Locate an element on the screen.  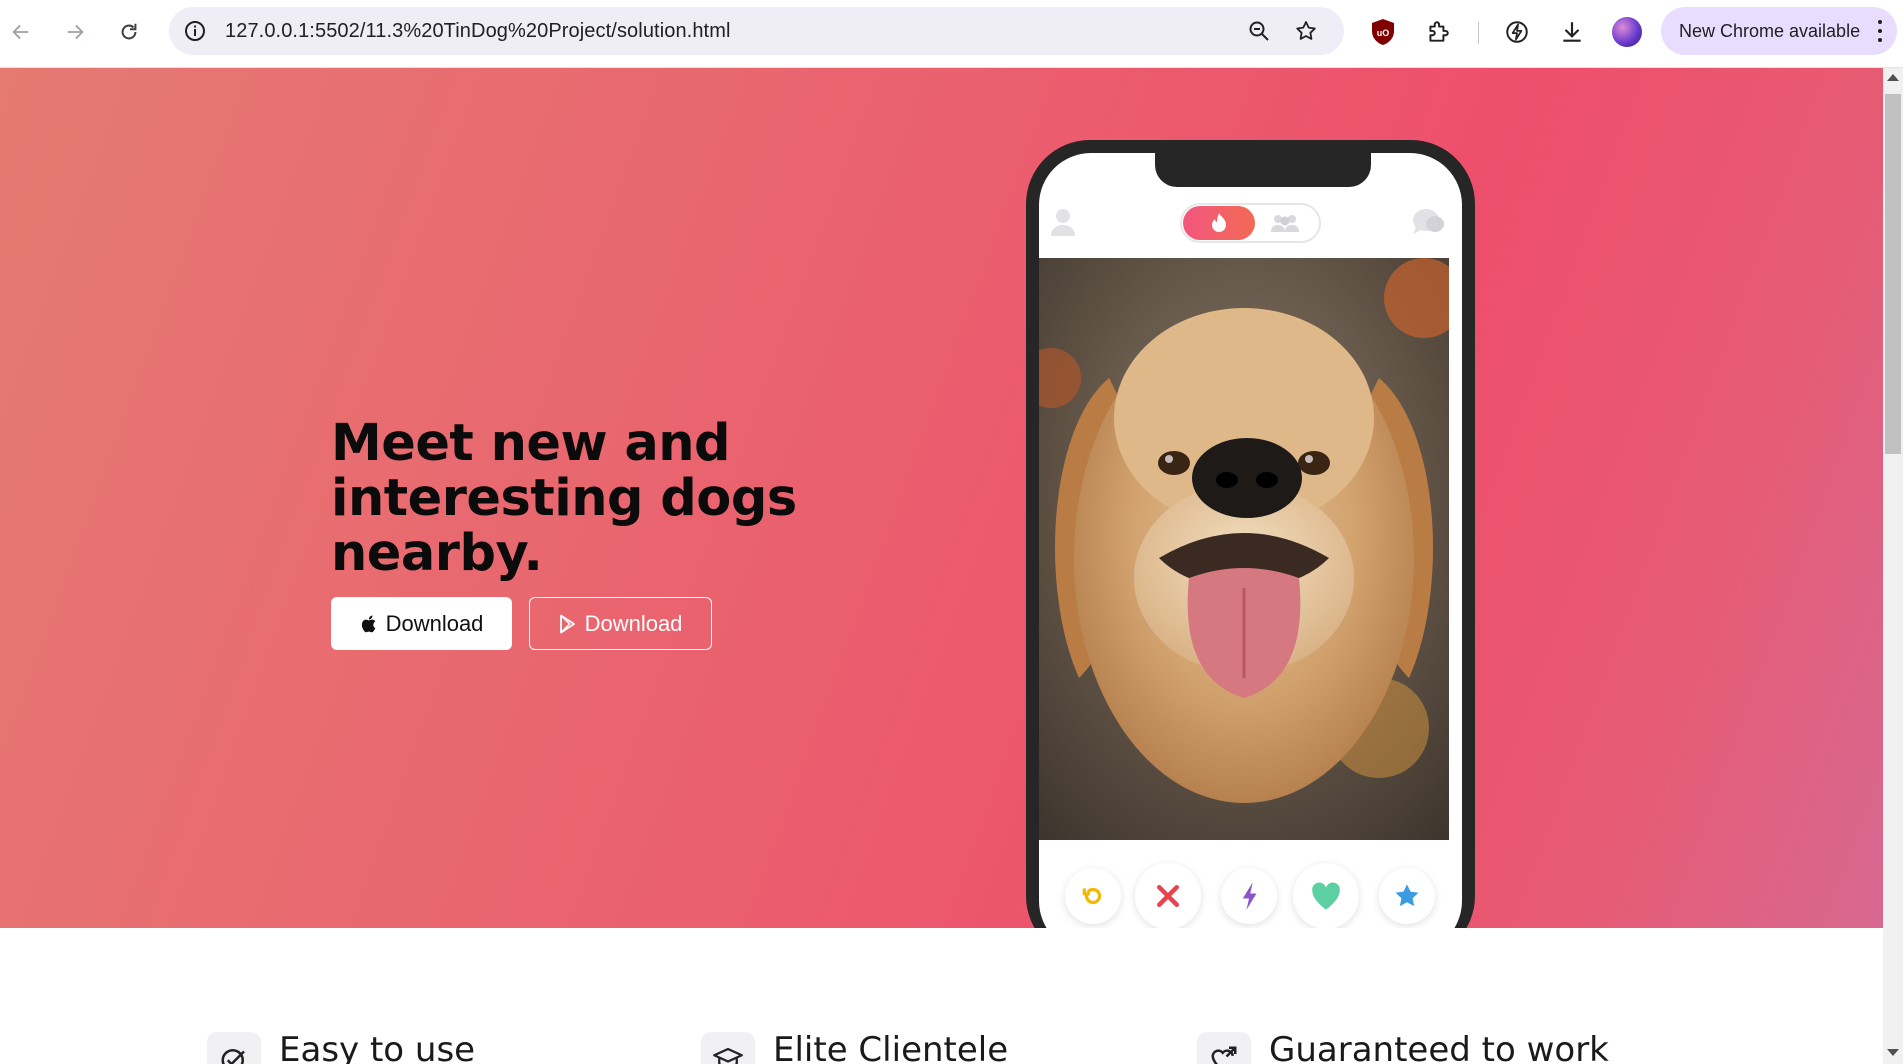
graduation-cap-icon is located at coordinates (728, 1048).